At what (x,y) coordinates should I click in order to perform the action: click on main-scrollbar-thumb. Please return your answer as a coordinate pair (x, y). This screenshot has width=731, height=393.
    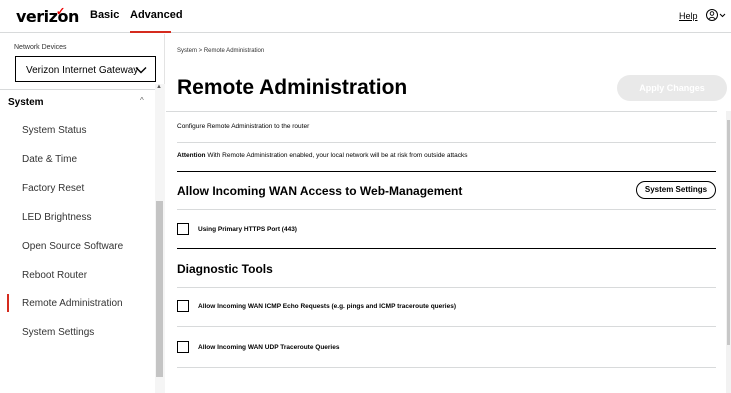
    Looking at the image, I should click on (728, 232).